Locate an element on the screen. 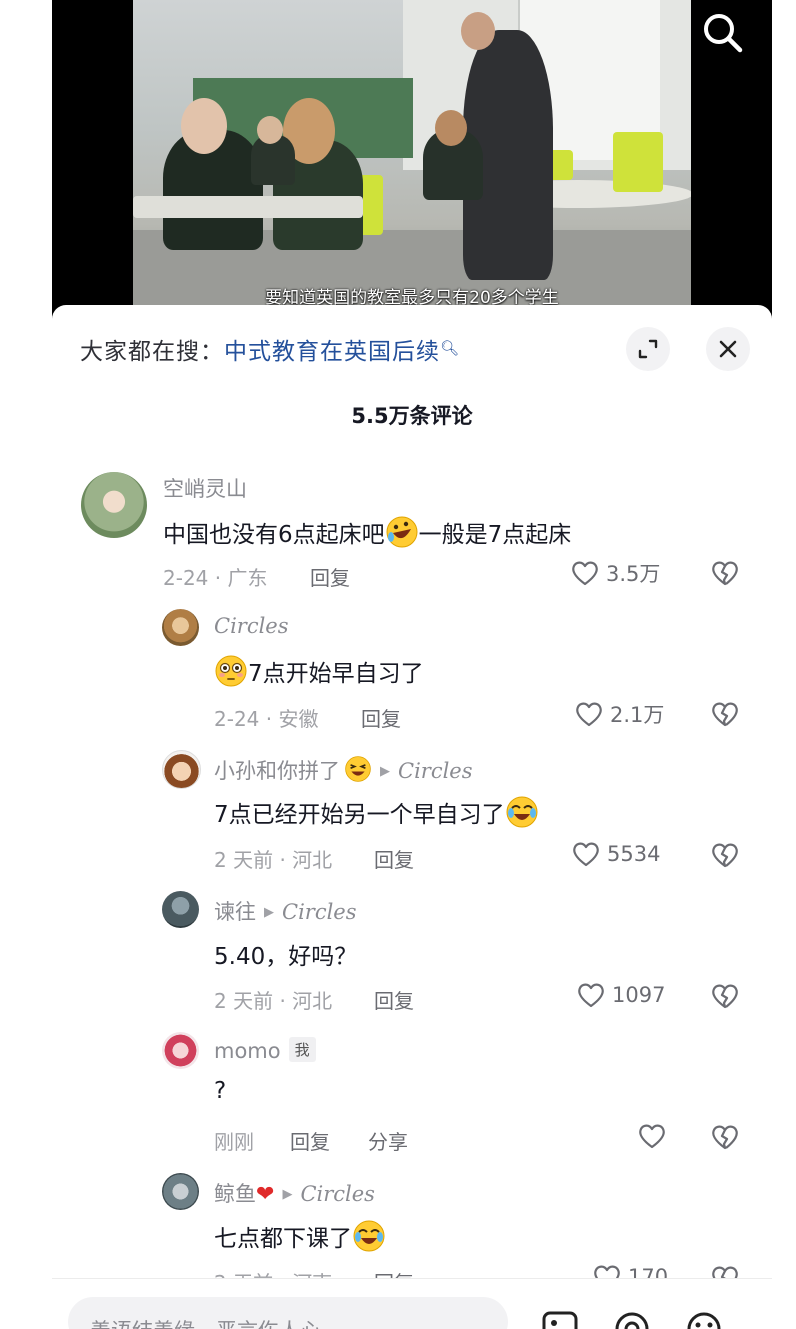 Image resolution: width=796 pixels, height=1329 pixels. like-count: 3.5万 is located at coordinates (633, 574).